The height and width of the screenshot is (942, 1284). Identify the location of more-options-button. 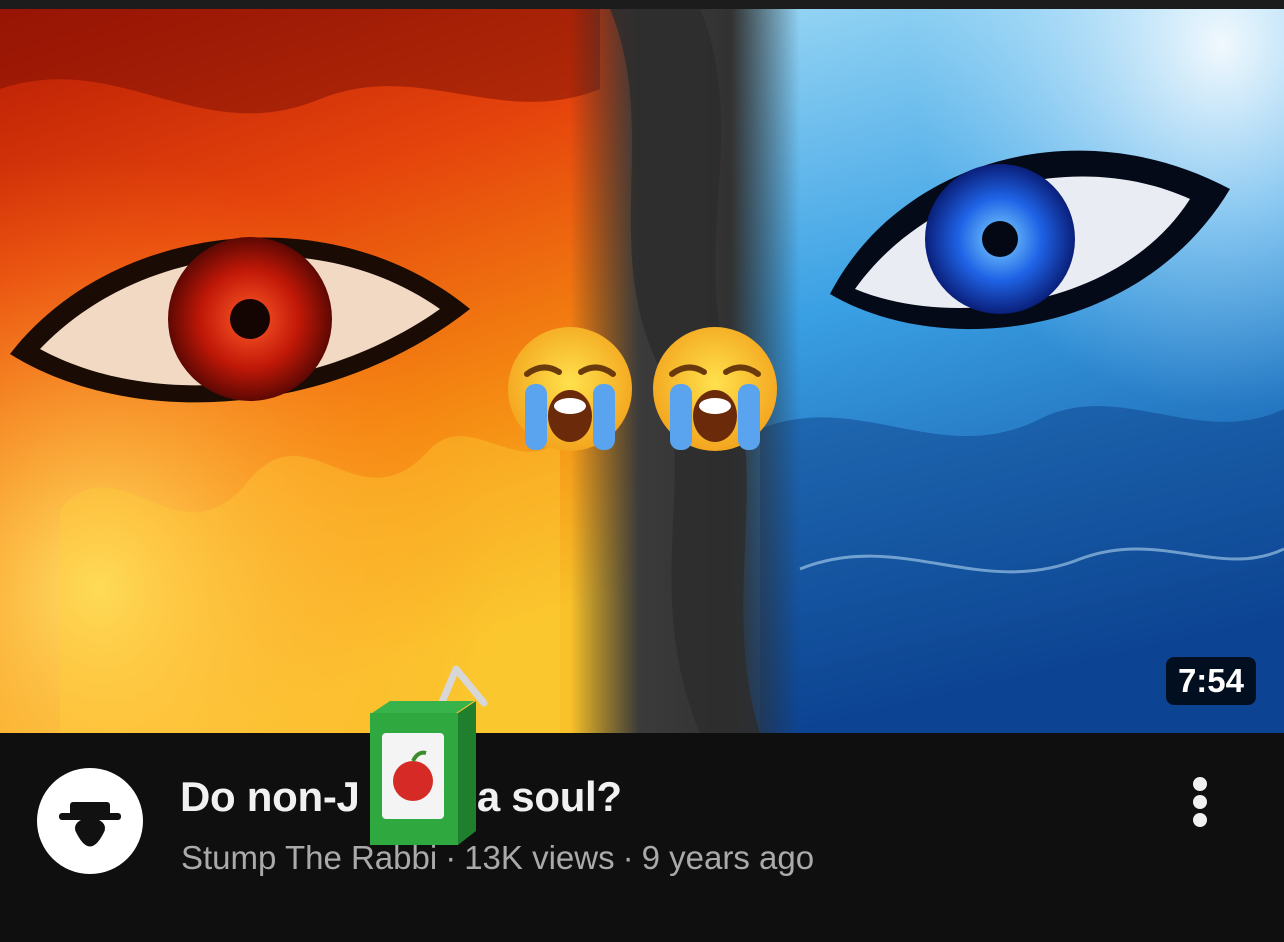
(1200, 800).